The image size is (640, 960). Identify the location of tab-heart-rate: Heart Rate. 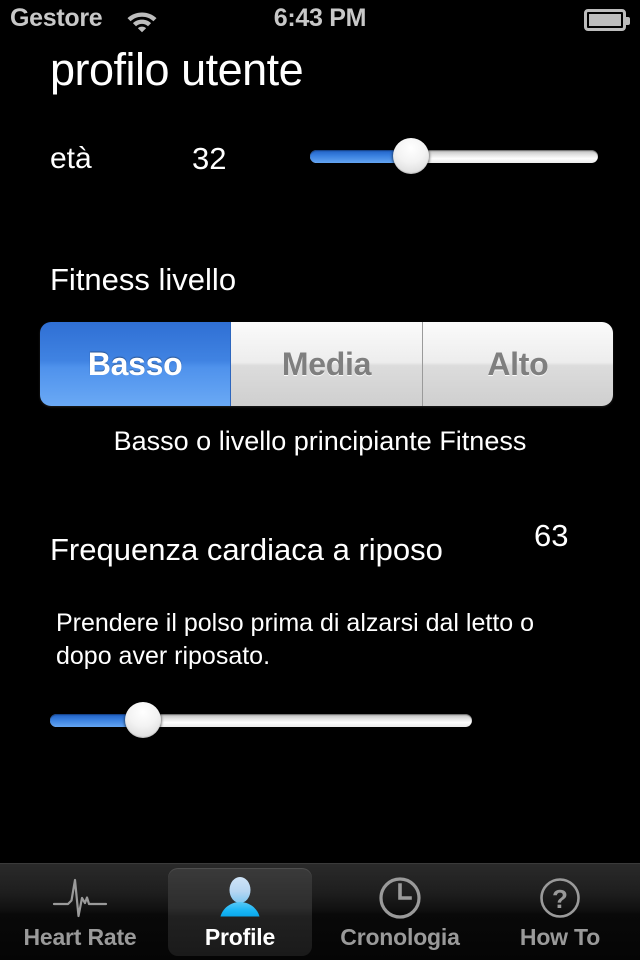
(80, 912).